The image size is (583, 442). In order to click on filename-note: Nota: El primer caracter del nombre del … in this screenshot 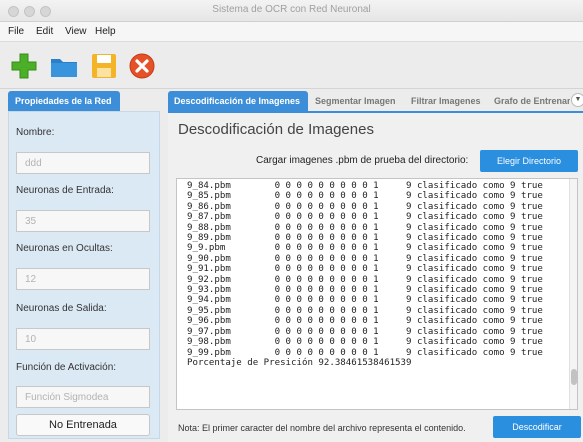, I will do `click(322, 428)`.